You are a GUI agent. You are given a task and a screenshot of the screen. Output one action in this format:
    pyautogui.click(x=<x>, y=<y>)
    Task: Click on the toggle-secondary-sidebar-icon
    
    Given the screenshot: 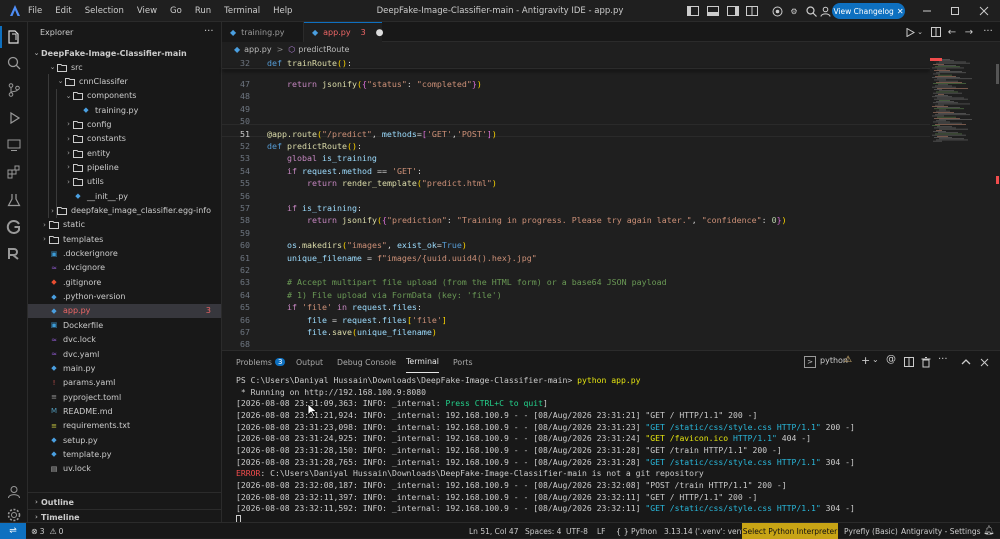 What is the action you would take?
    pyautogui.click(x=733, y=11)
    